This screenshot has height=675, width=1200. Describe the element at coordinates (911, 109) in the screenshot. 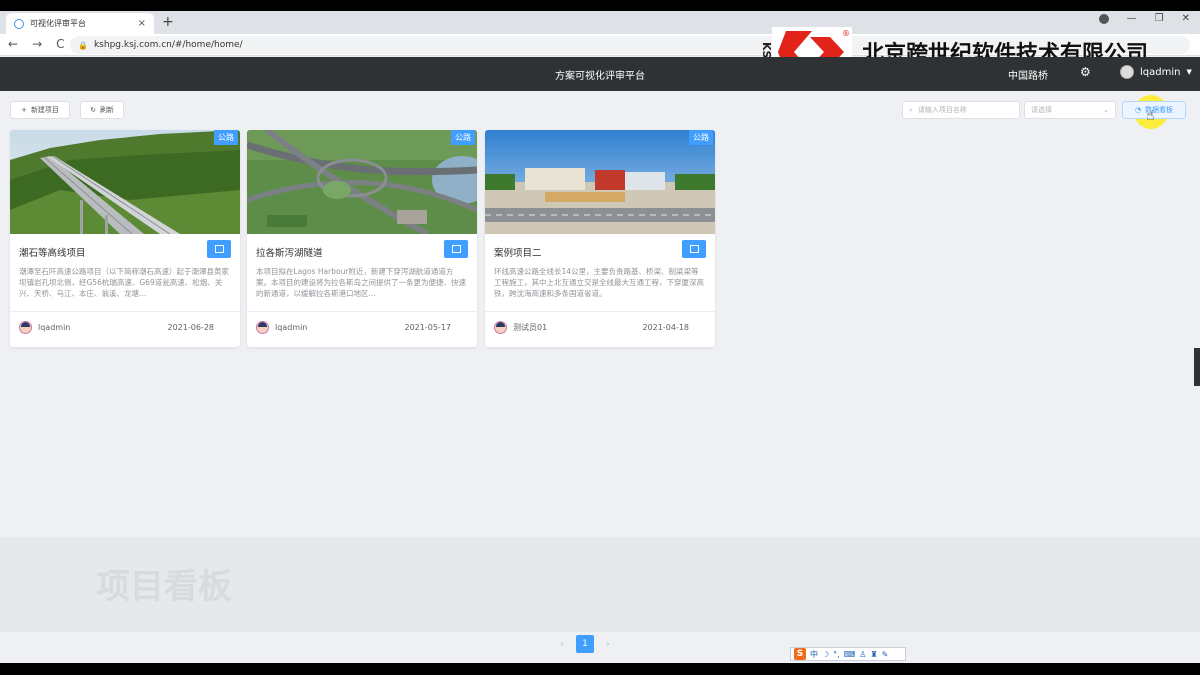

I see `search-icon: ⌕` at that location.